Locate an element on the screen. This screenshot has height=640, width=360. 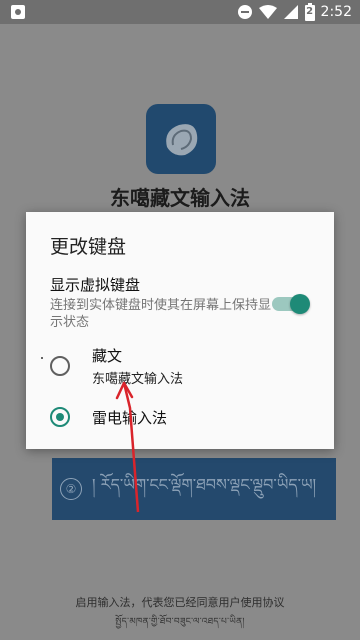
minus-circle-icon is located at coordinates (245, 12).